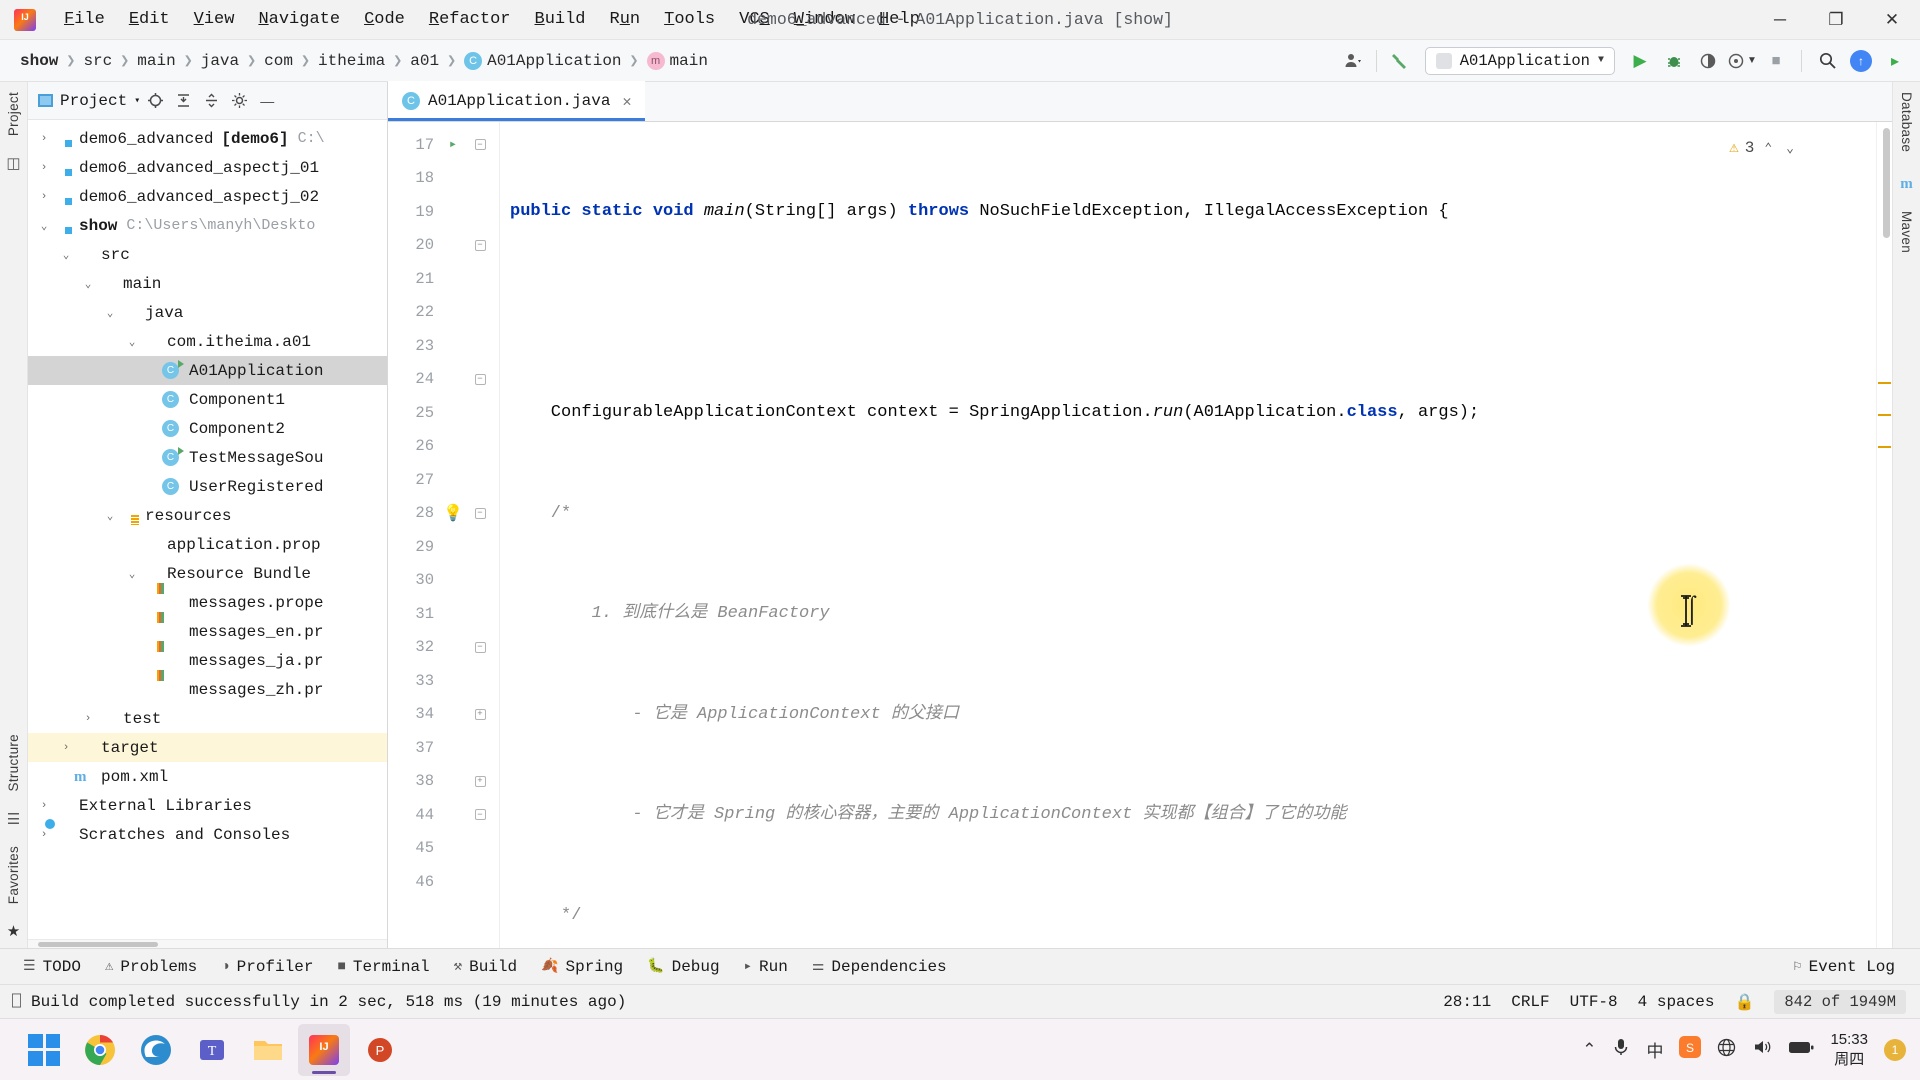 This screenshot has width=1920, height=1080. Describe the element at coordinates (754, 19) in the screenshot. I see `menu-vcs: VCS` at that location.